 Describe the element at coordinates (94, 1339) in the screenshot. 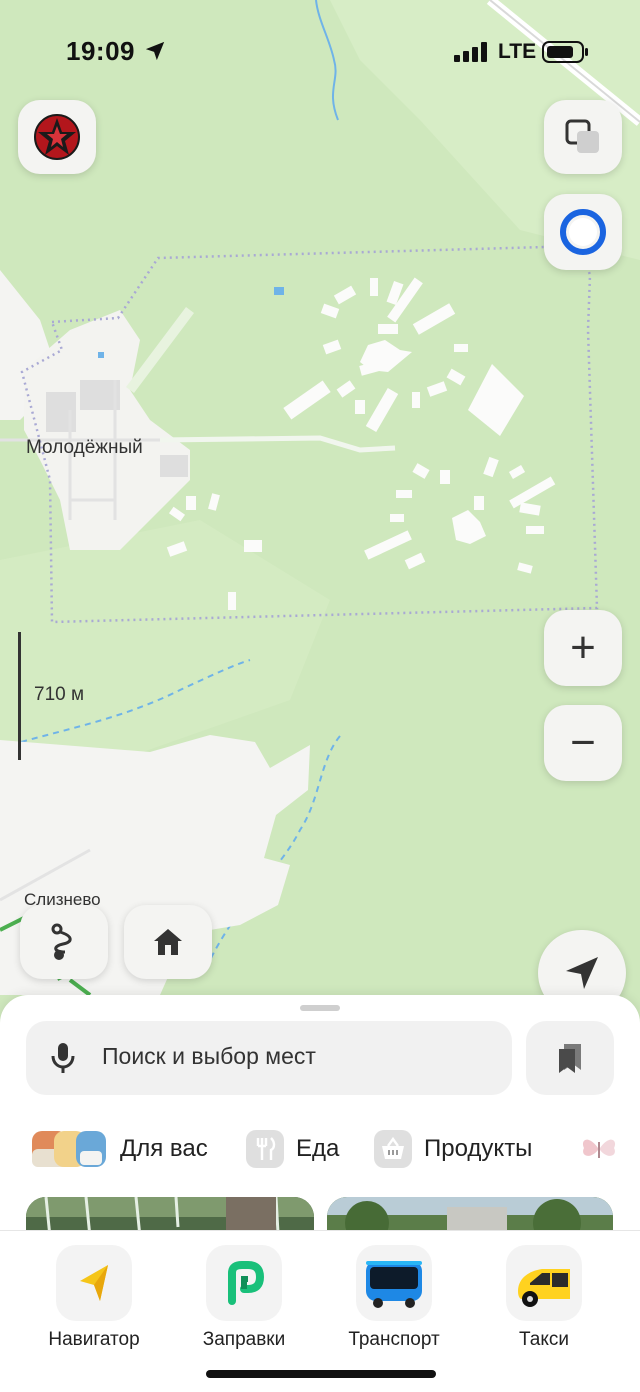

I see `dock-label: Навигатор` at that location.